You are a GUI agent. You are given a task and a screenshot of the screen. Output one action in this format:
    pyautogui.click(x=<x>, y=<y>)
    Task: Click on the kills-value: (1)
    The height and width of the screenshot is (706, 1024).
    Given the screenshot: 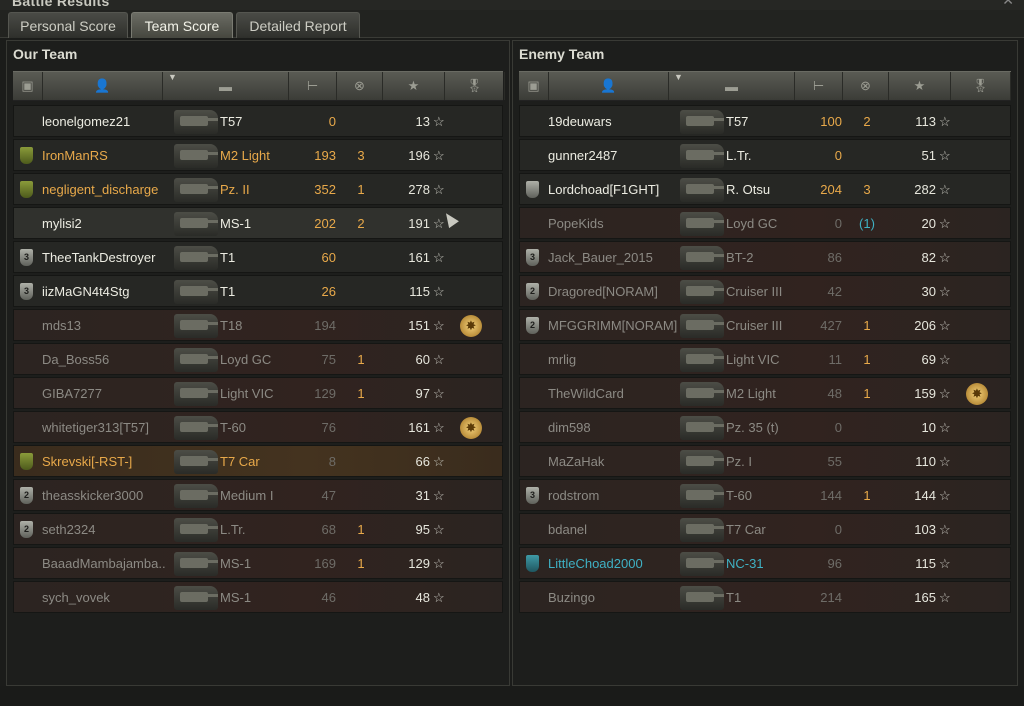 What is the action you would take?
    pyautogui.click(x=867, y=223)
    